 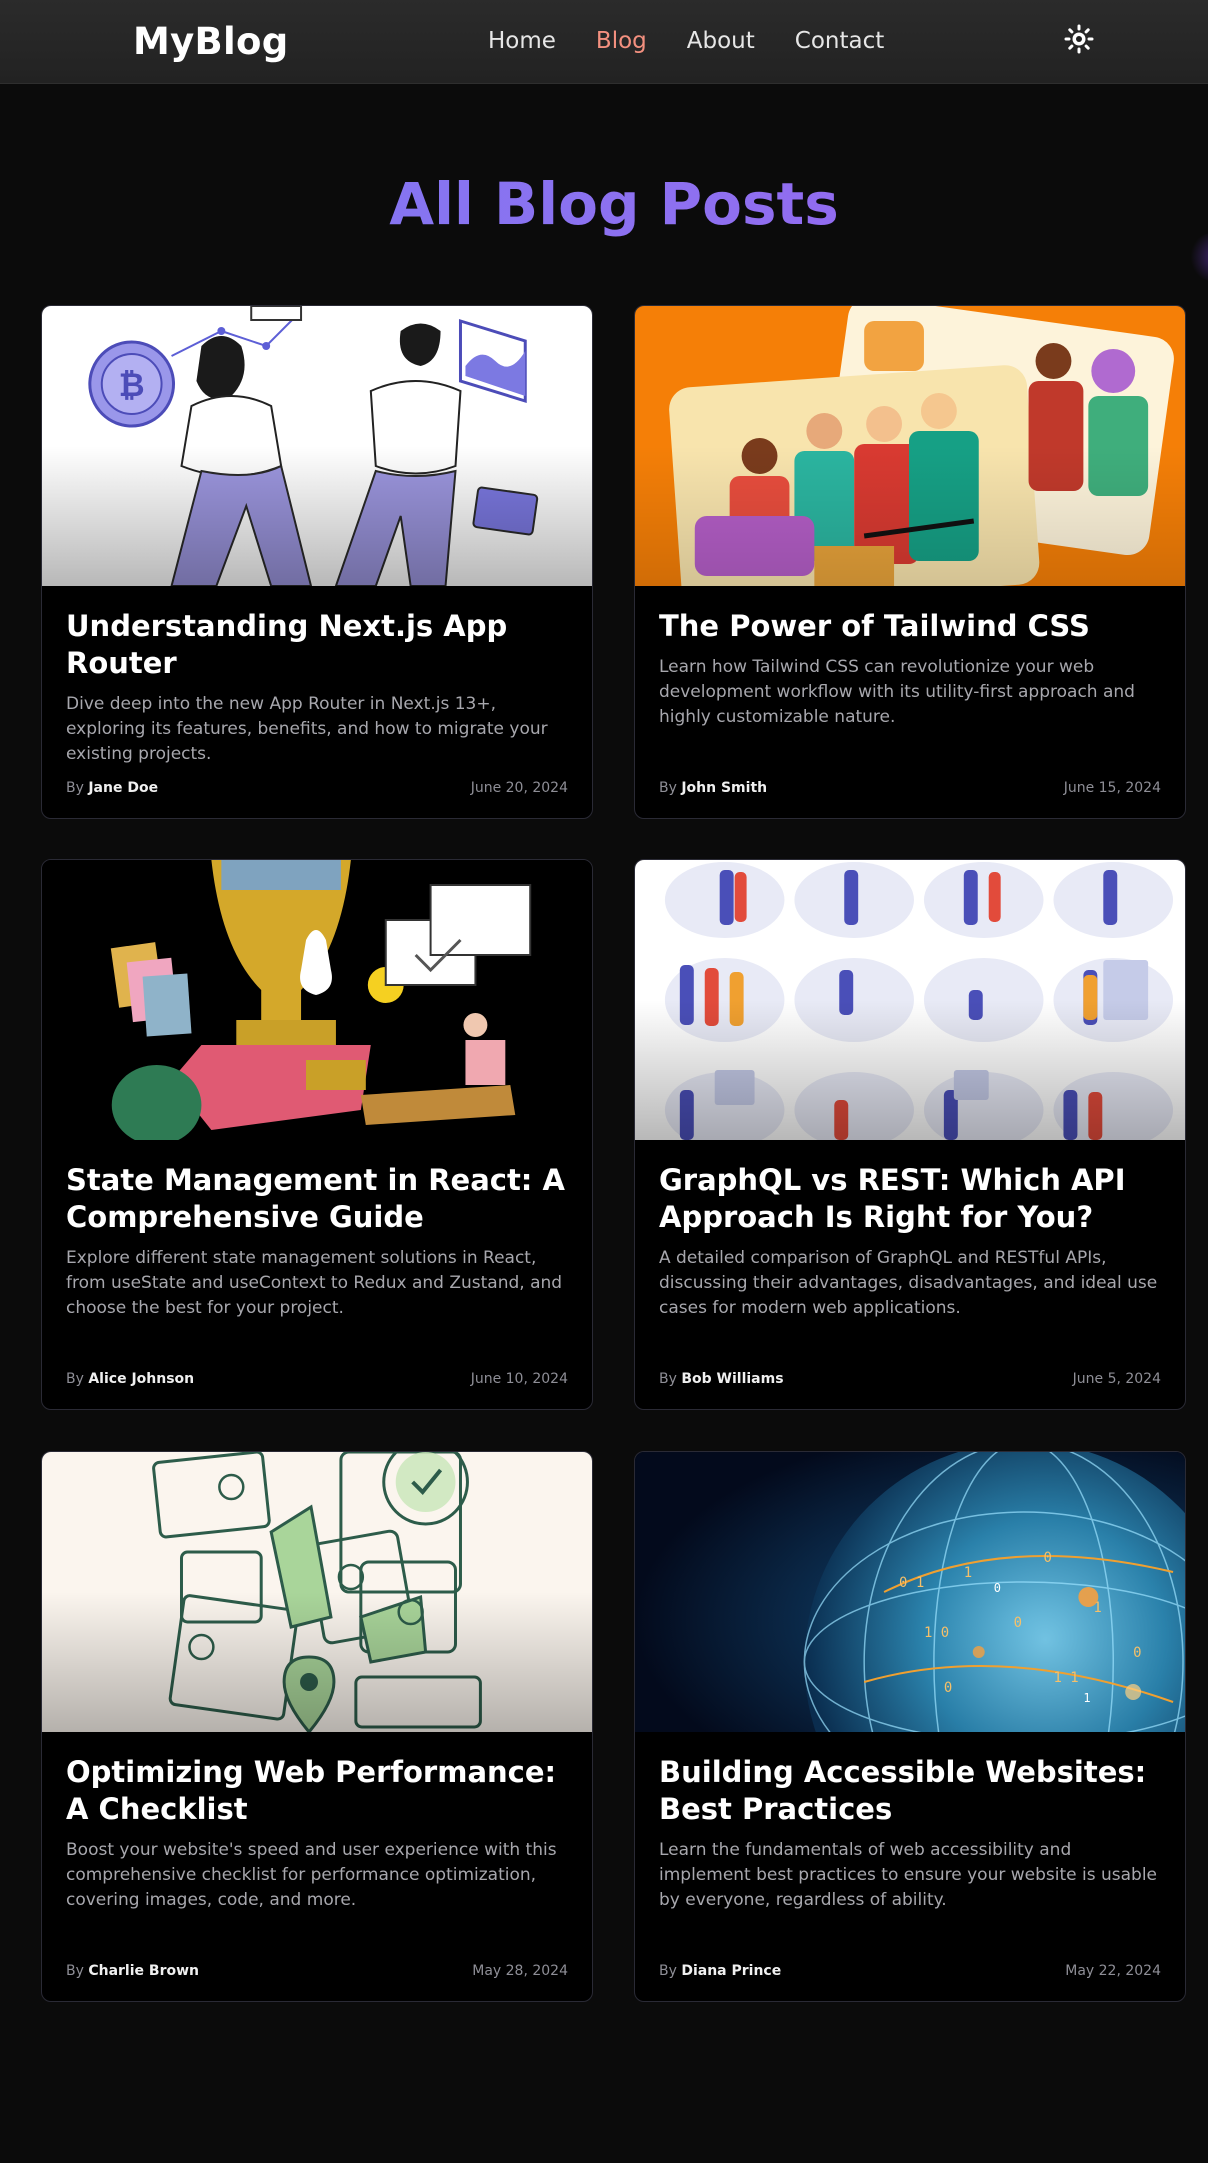 I want to click on post-author: John Smith, so click(x=724, y=788).